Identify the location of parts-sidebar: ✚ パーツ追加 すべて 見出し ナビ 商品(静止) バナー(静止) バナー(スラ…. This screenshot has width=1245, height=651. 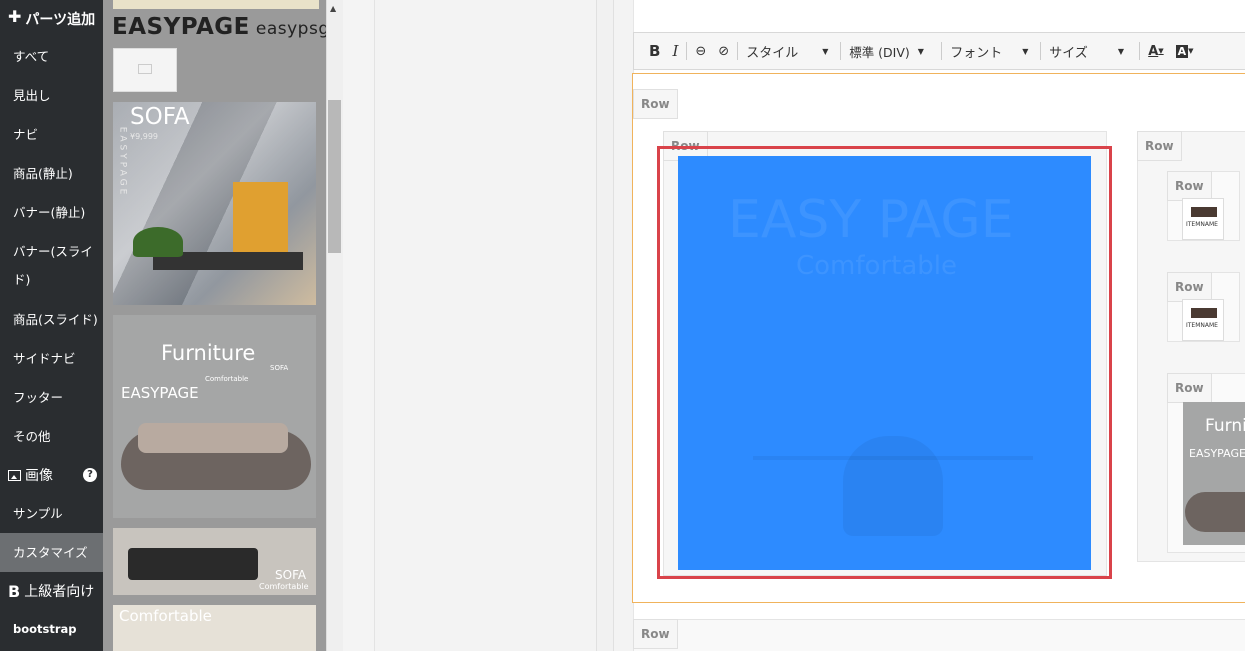
(51, 325).